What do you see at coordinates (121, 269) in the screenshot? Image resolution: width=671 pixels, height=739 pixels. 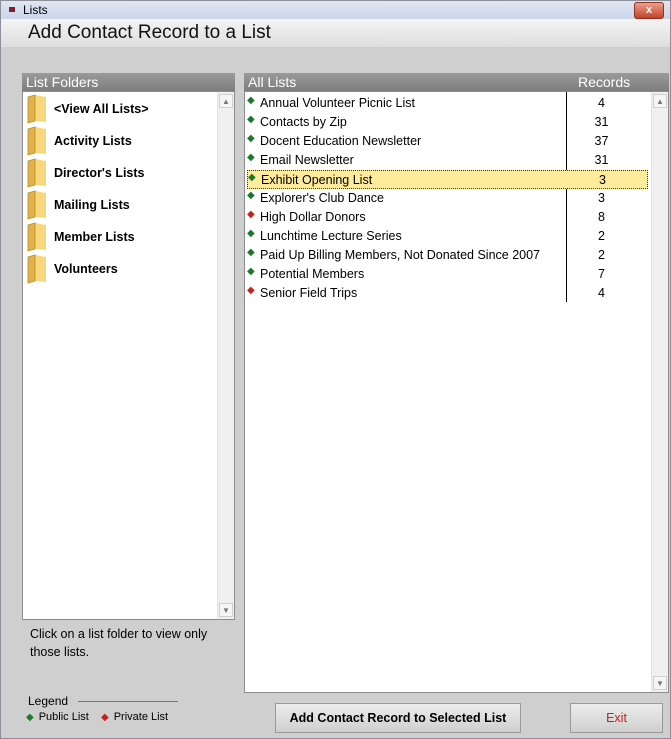 I see `folder-item: Volunteers` at bounding box center [121, 269].